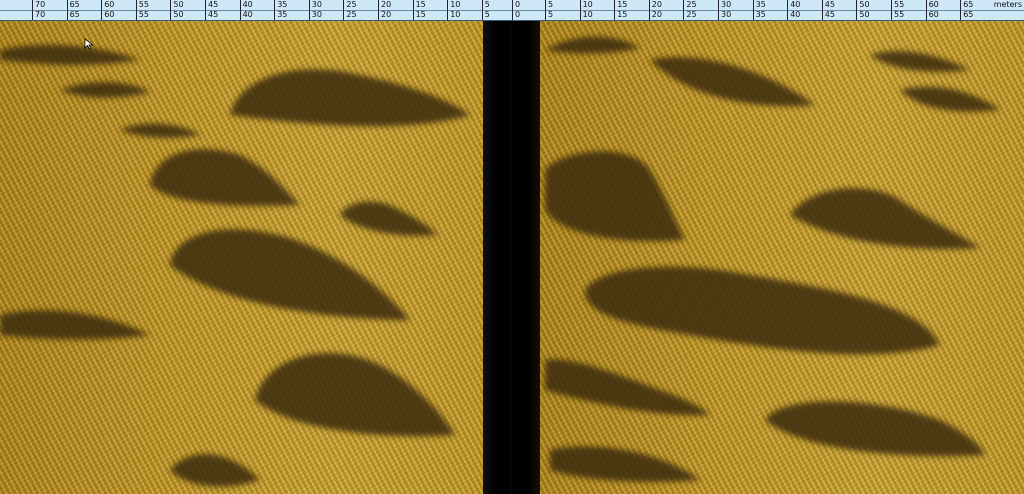 Image resolution: width=1024 pixels, height=494 pixels. I want to click on water-column, so click(511, 257).